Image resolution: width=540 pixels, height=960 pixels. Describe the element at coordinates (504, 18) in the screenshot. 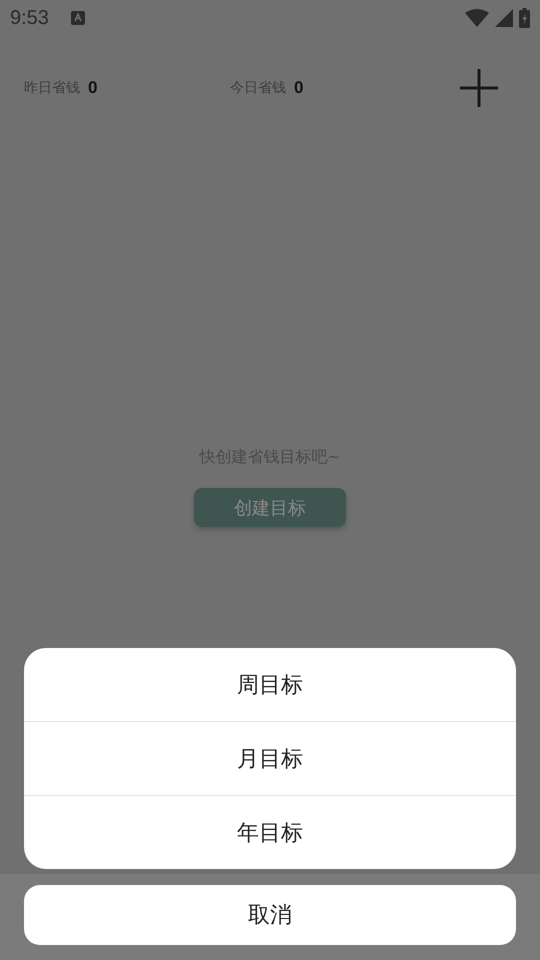

I see `signal-icon` at that location.